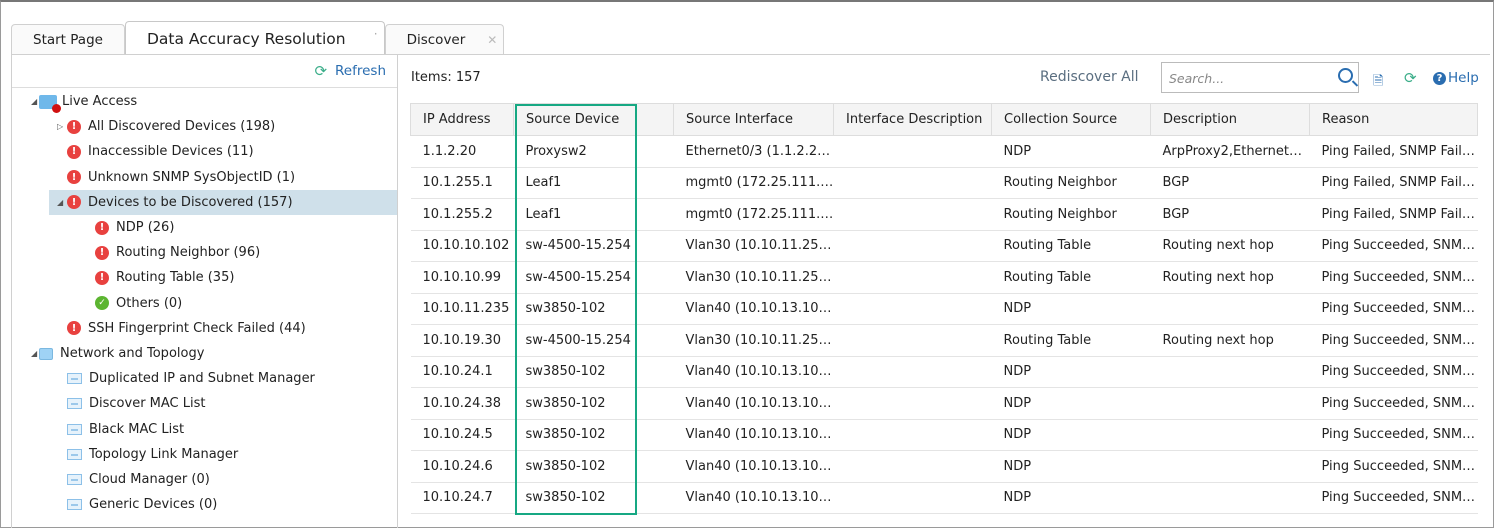 The height and width of the screenshot is (528, 1494). I want to click on tree-item: Duplicated IP and Subnet Manager, so click(232, 378).